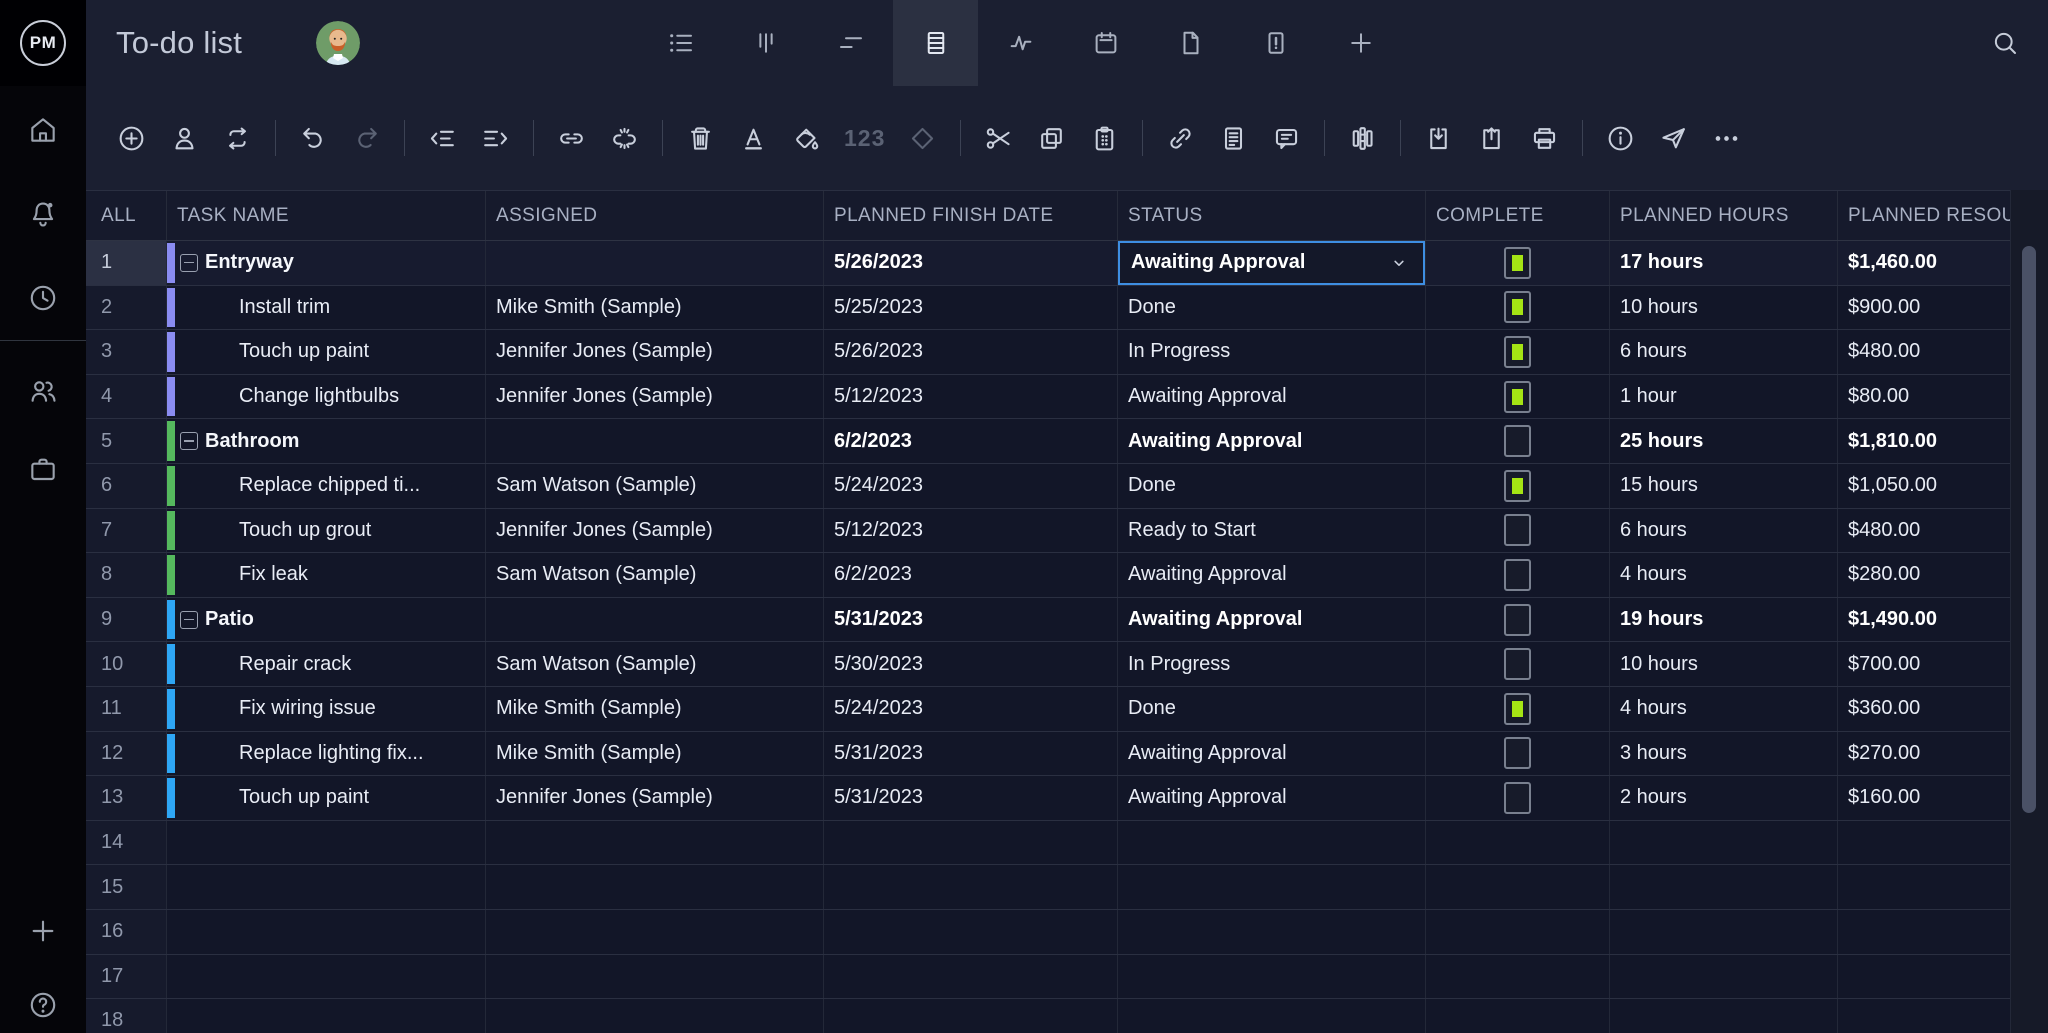  I want to click on tab-gantt-view, so click(850, 43).